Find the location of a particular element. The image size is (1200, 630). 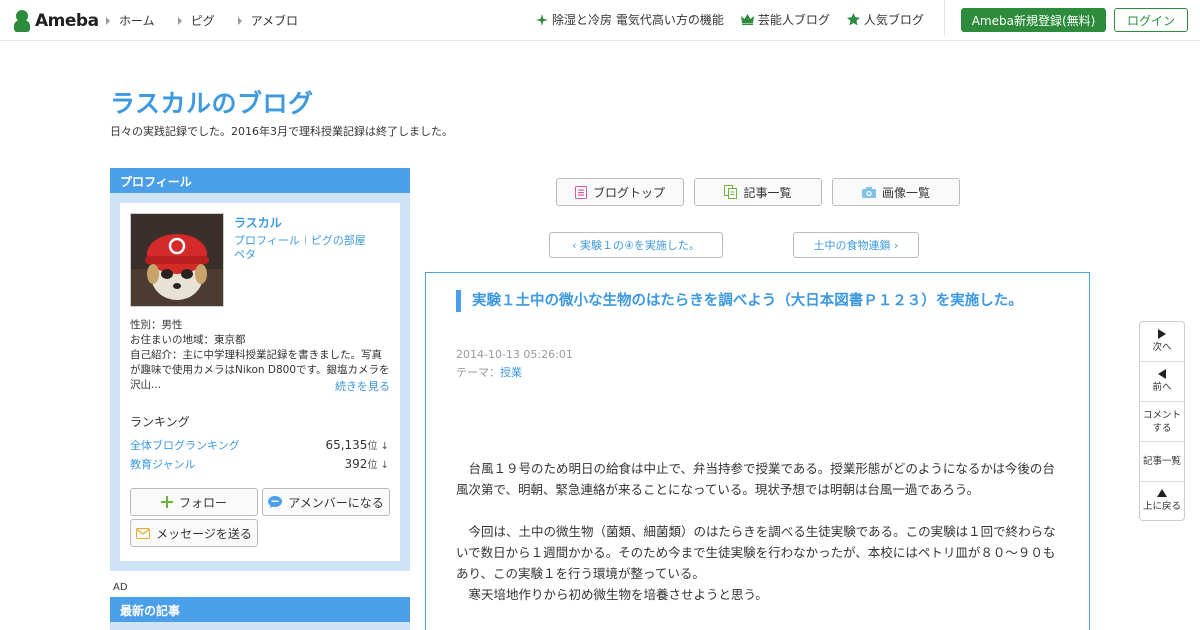

nav-home-label: ホーム is located at coordinates (137, 21).